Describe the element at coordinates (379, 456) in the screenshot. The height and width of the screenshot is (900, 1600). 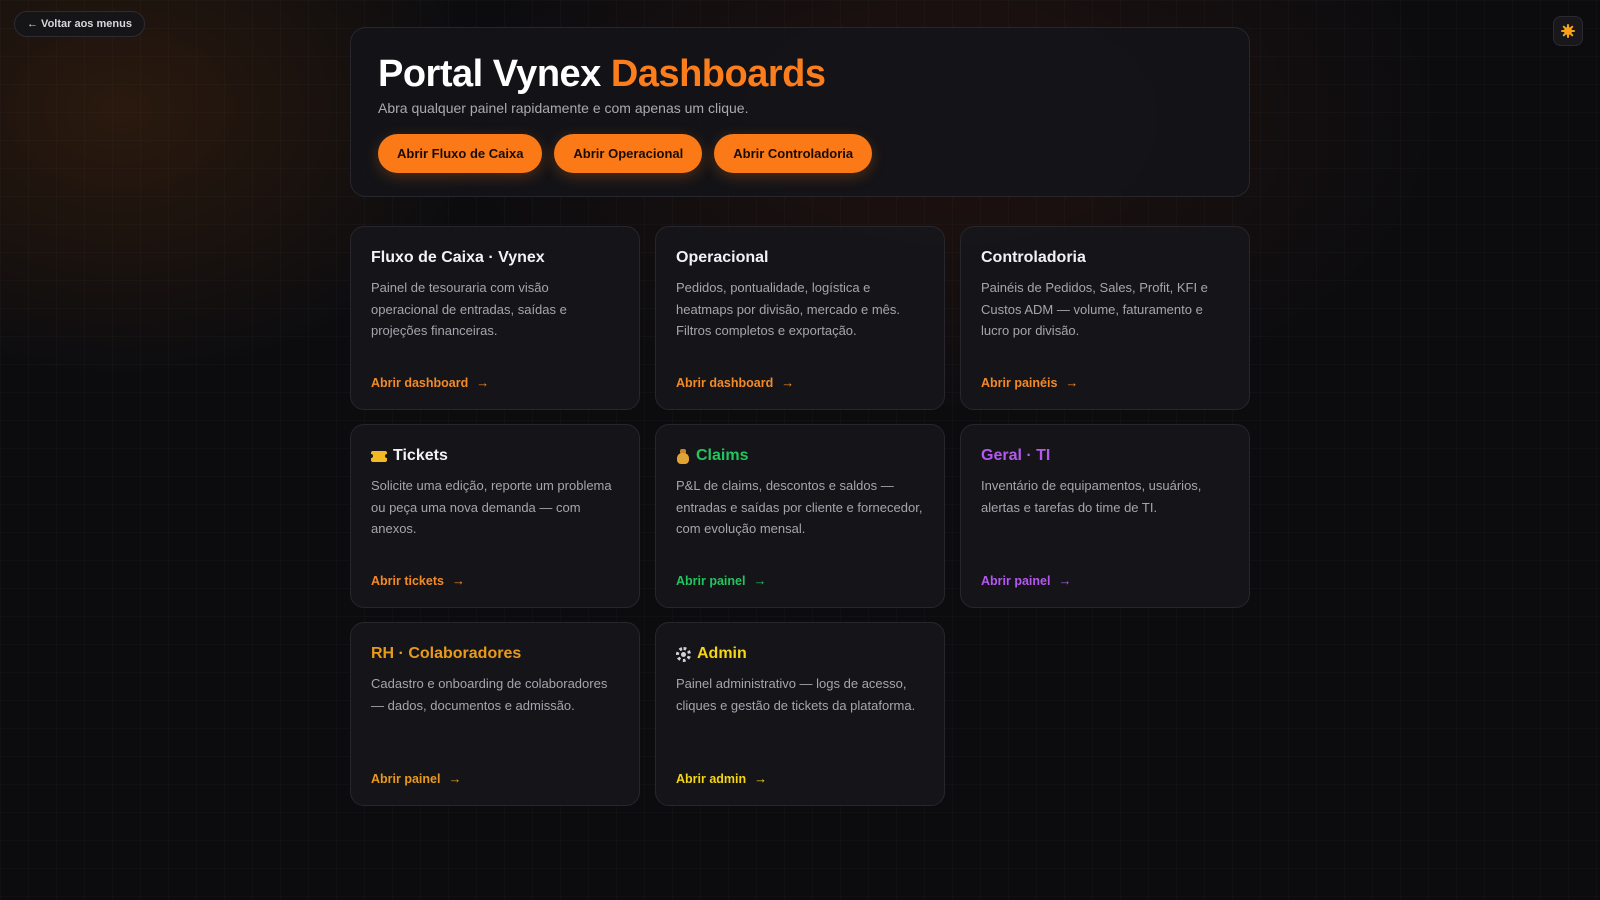
I see `ticket-icon` at that location.